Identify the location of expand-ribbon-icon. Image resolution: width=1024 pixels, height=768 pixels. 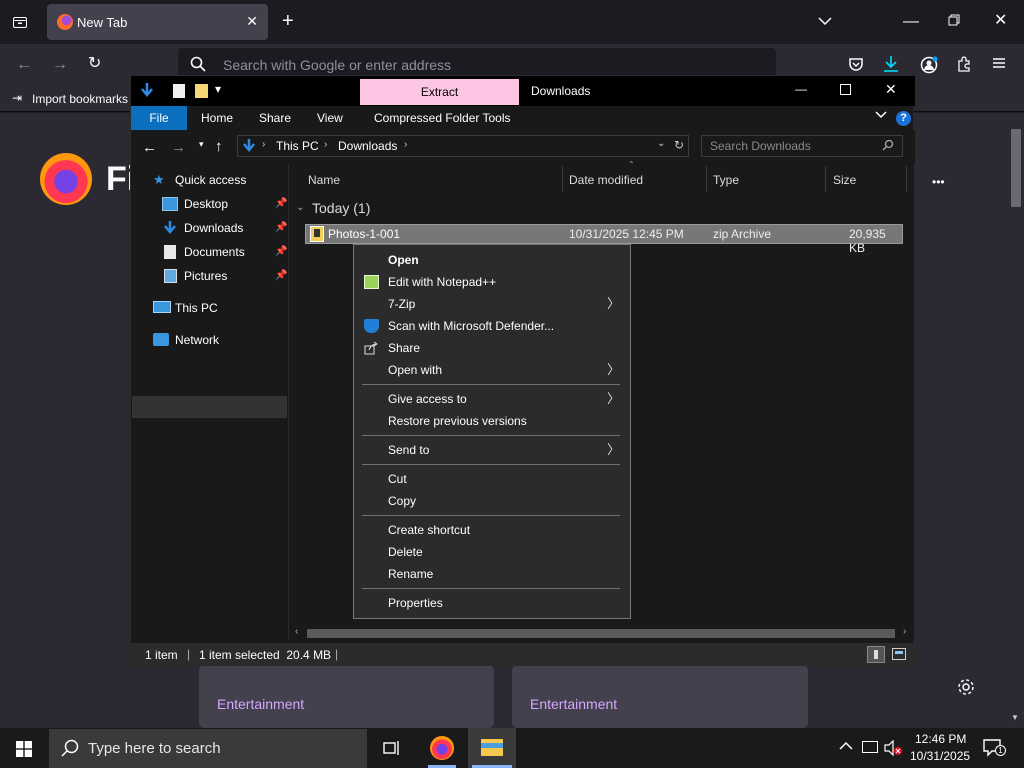
(881, 116).